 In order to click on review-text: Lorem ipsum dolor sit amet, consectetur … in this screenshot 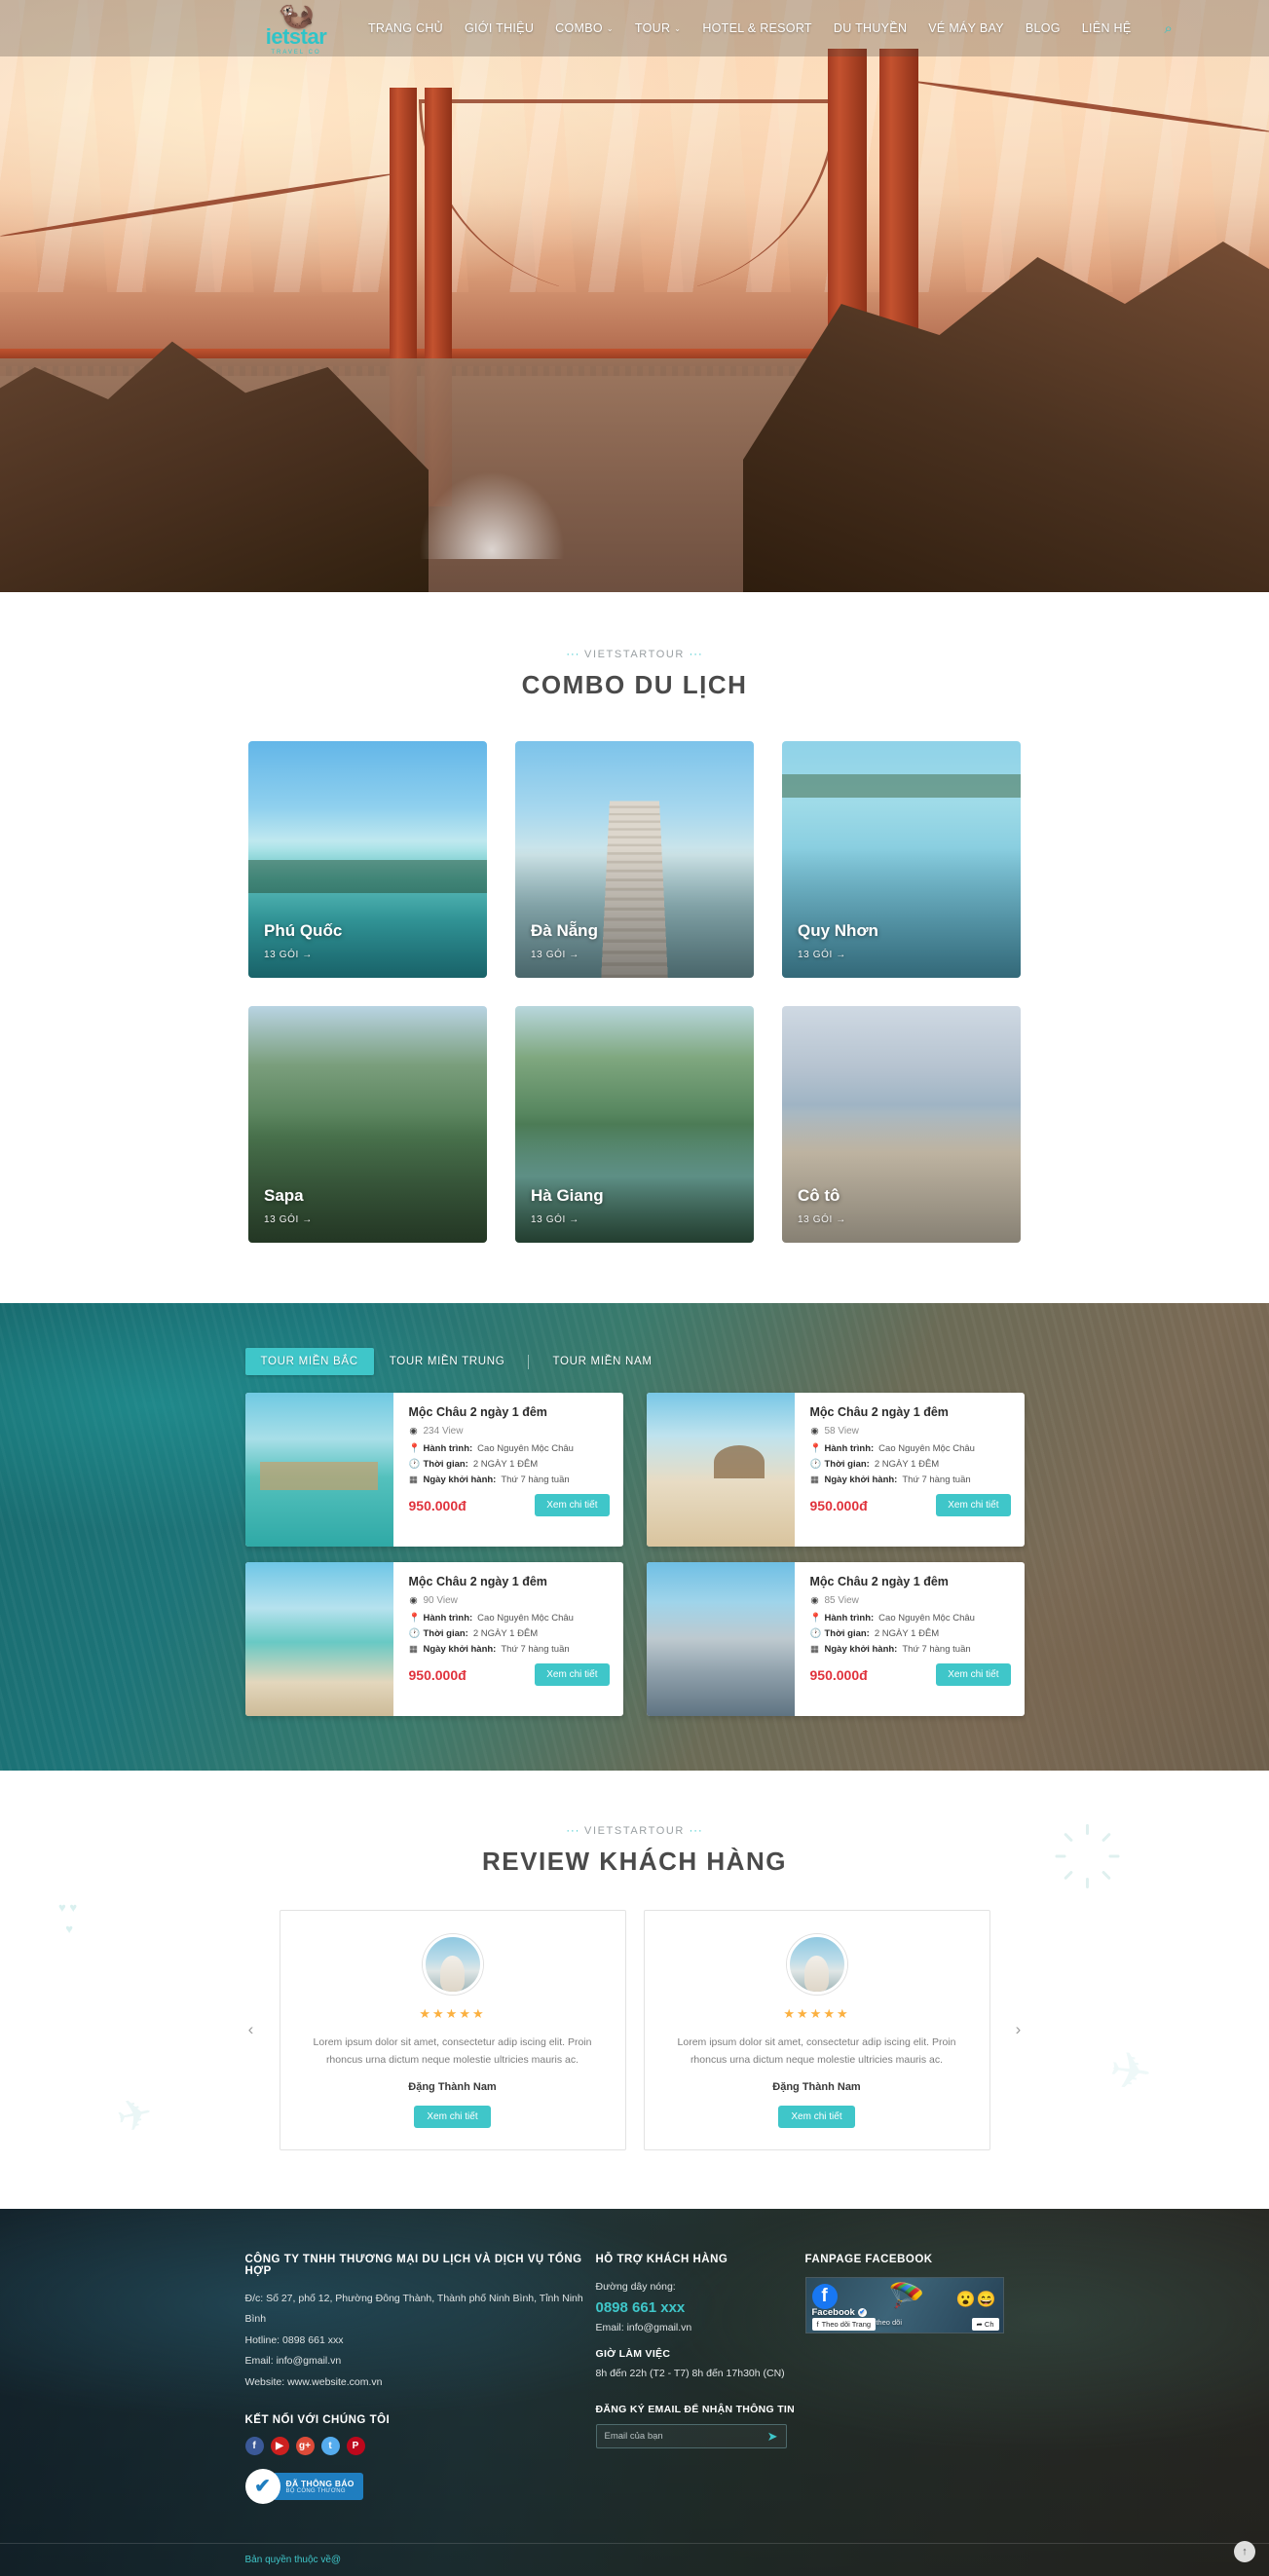, I will do `click(816, 2051)`.